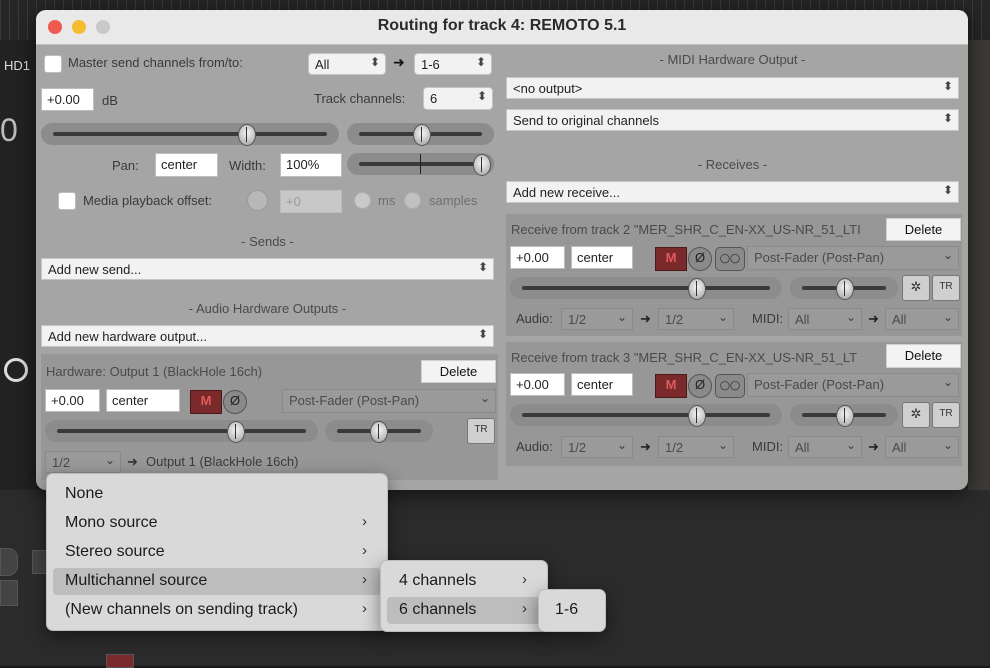 The width and height of the screenshot is (990, 668). Describe the element at coordinates (217, 494) in the screenshot. I see `menu-item-none: None` at that location.